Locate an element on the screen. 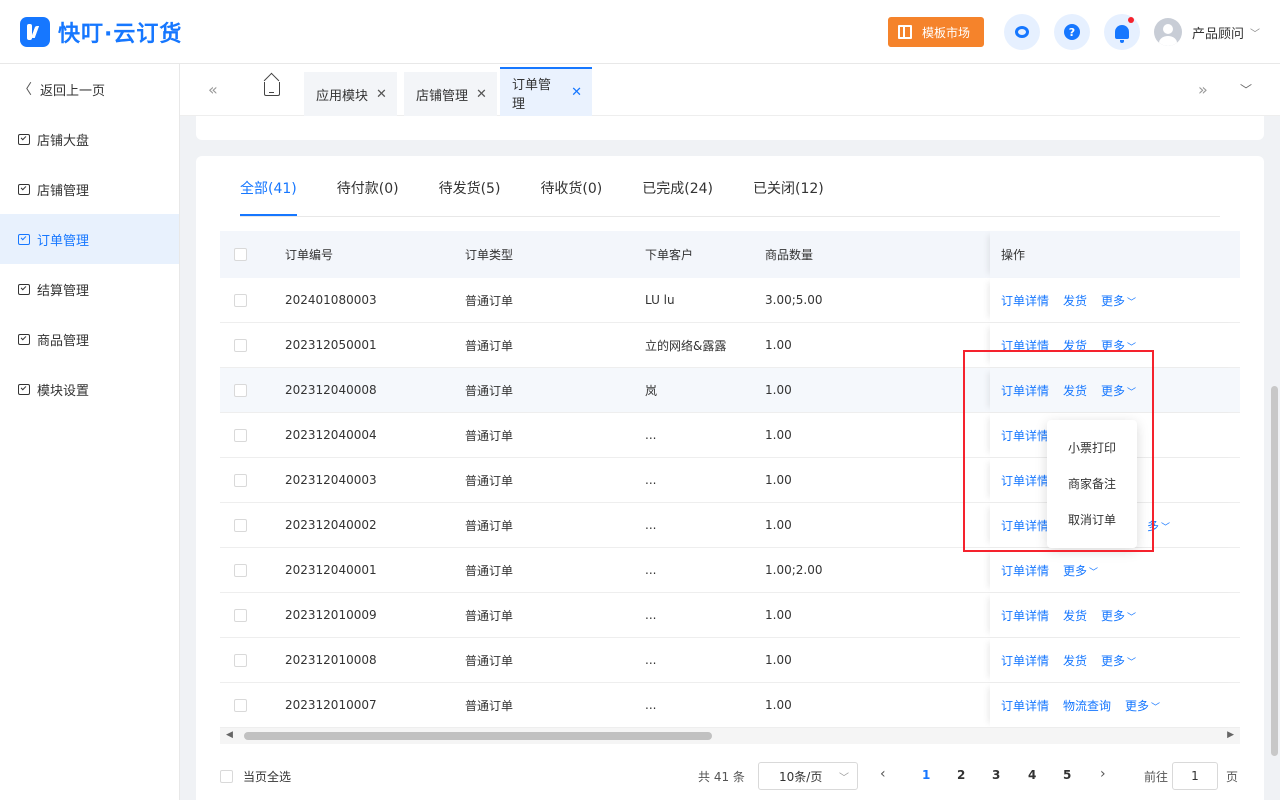 Image resolution: width=1280 pixels, height=800 pixels. sidebar-item-order-management: 订单管理 is located at coordinates (89, 239).